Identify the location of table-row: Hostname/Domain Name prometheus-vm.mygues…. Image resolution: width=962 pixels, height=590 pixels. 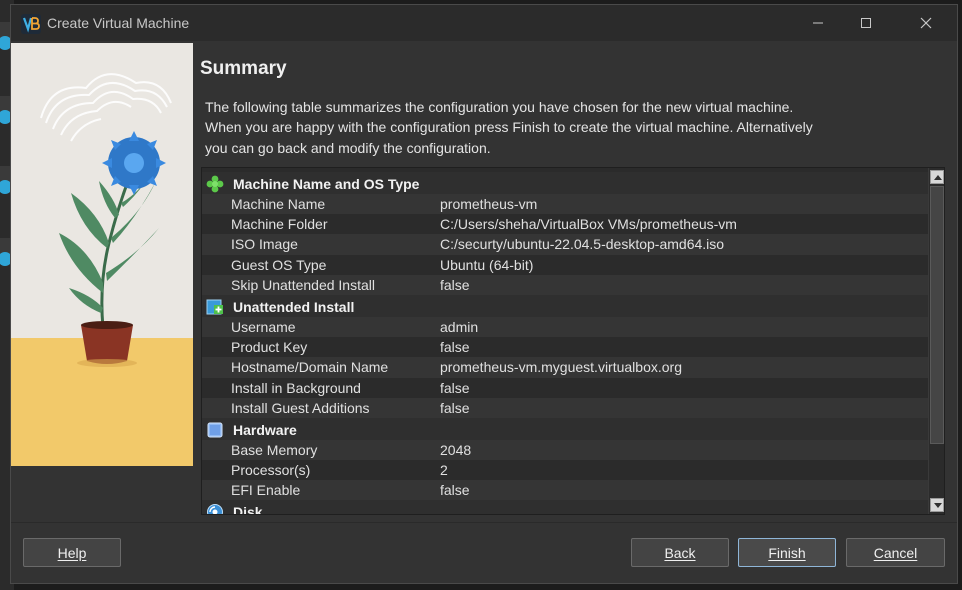
(565, 367).